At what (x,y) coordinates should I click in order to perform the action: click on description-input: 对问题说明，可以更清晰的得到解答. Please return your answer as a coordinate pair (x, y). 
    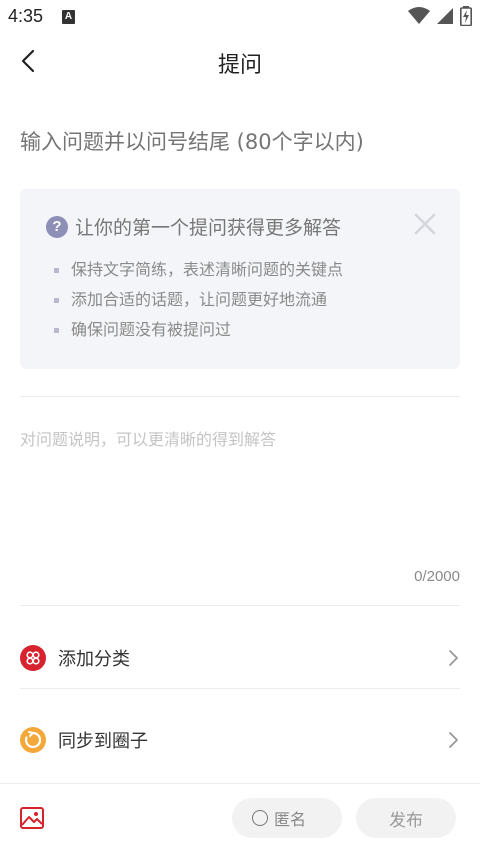
    Looking at the image, I should click on (240, 491).